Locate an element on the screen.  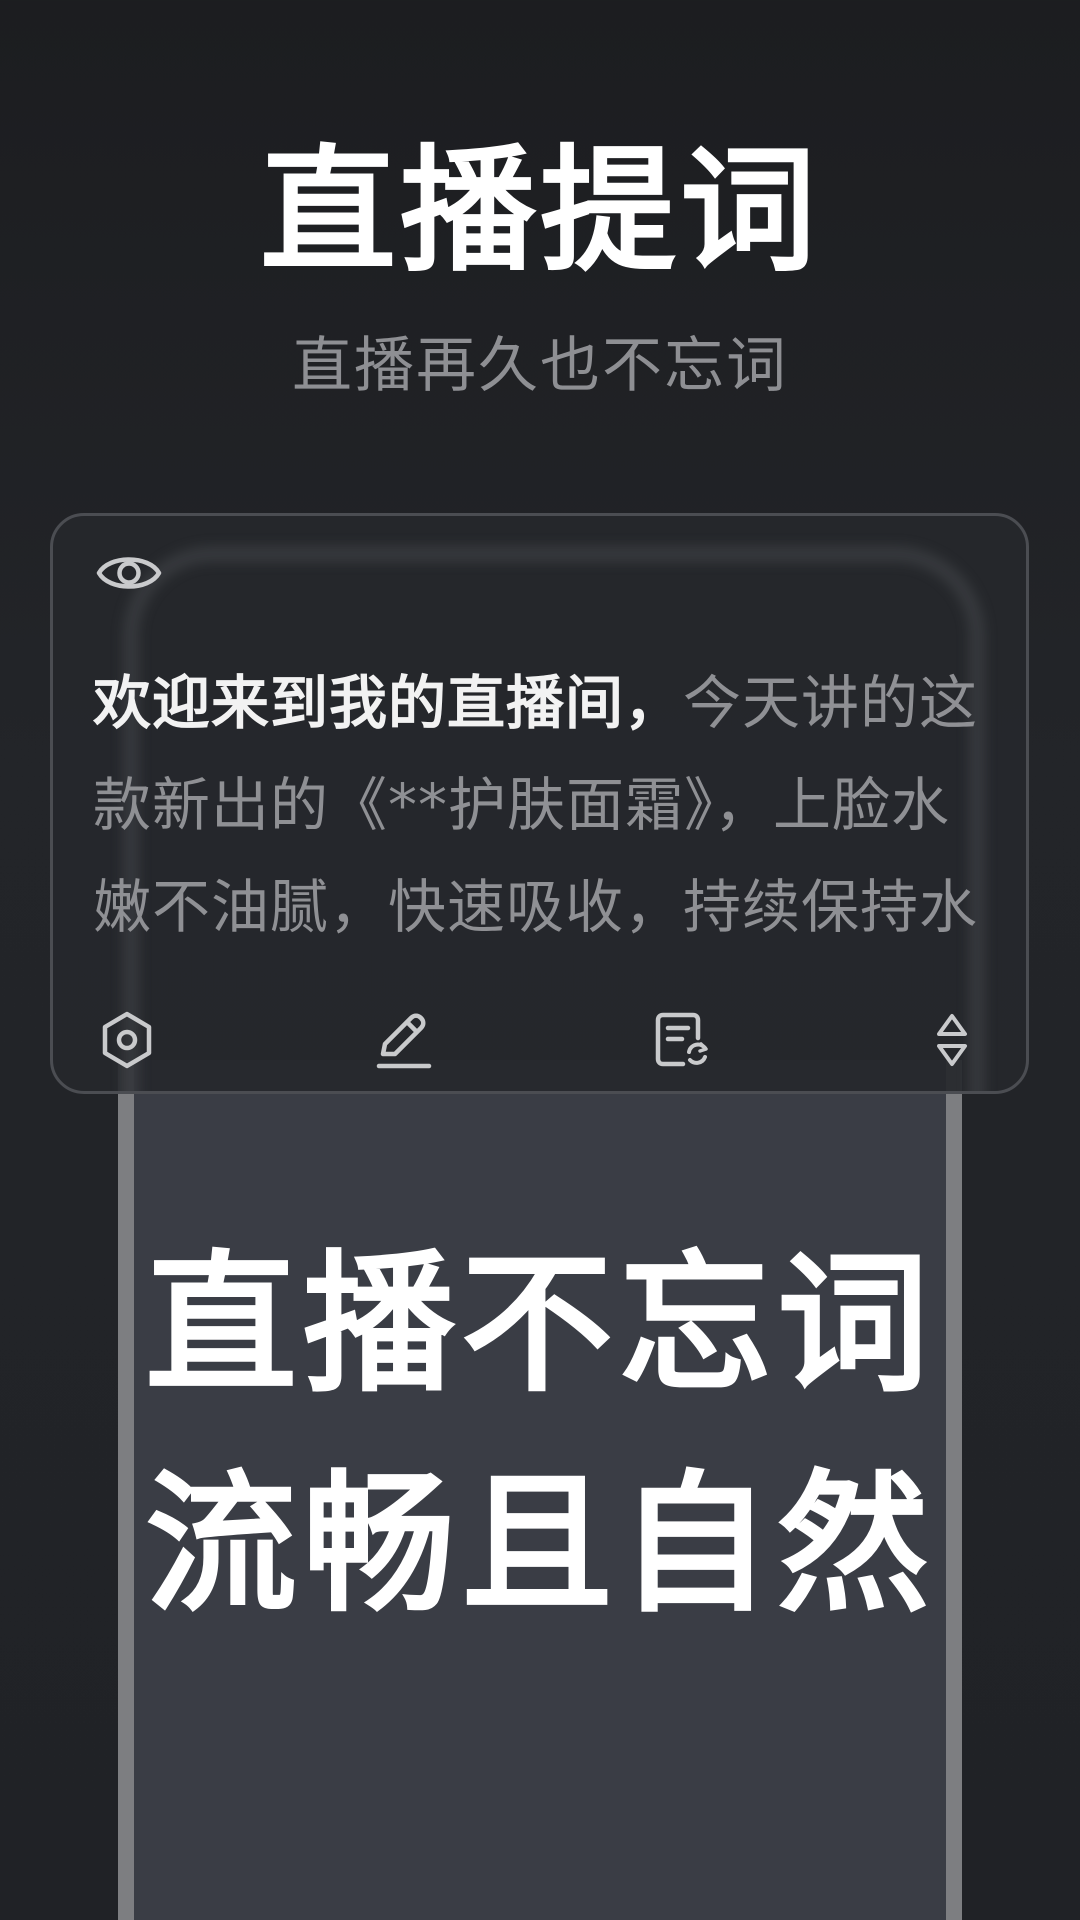
headline: 直播提词 is located at coordinates (540, 212).